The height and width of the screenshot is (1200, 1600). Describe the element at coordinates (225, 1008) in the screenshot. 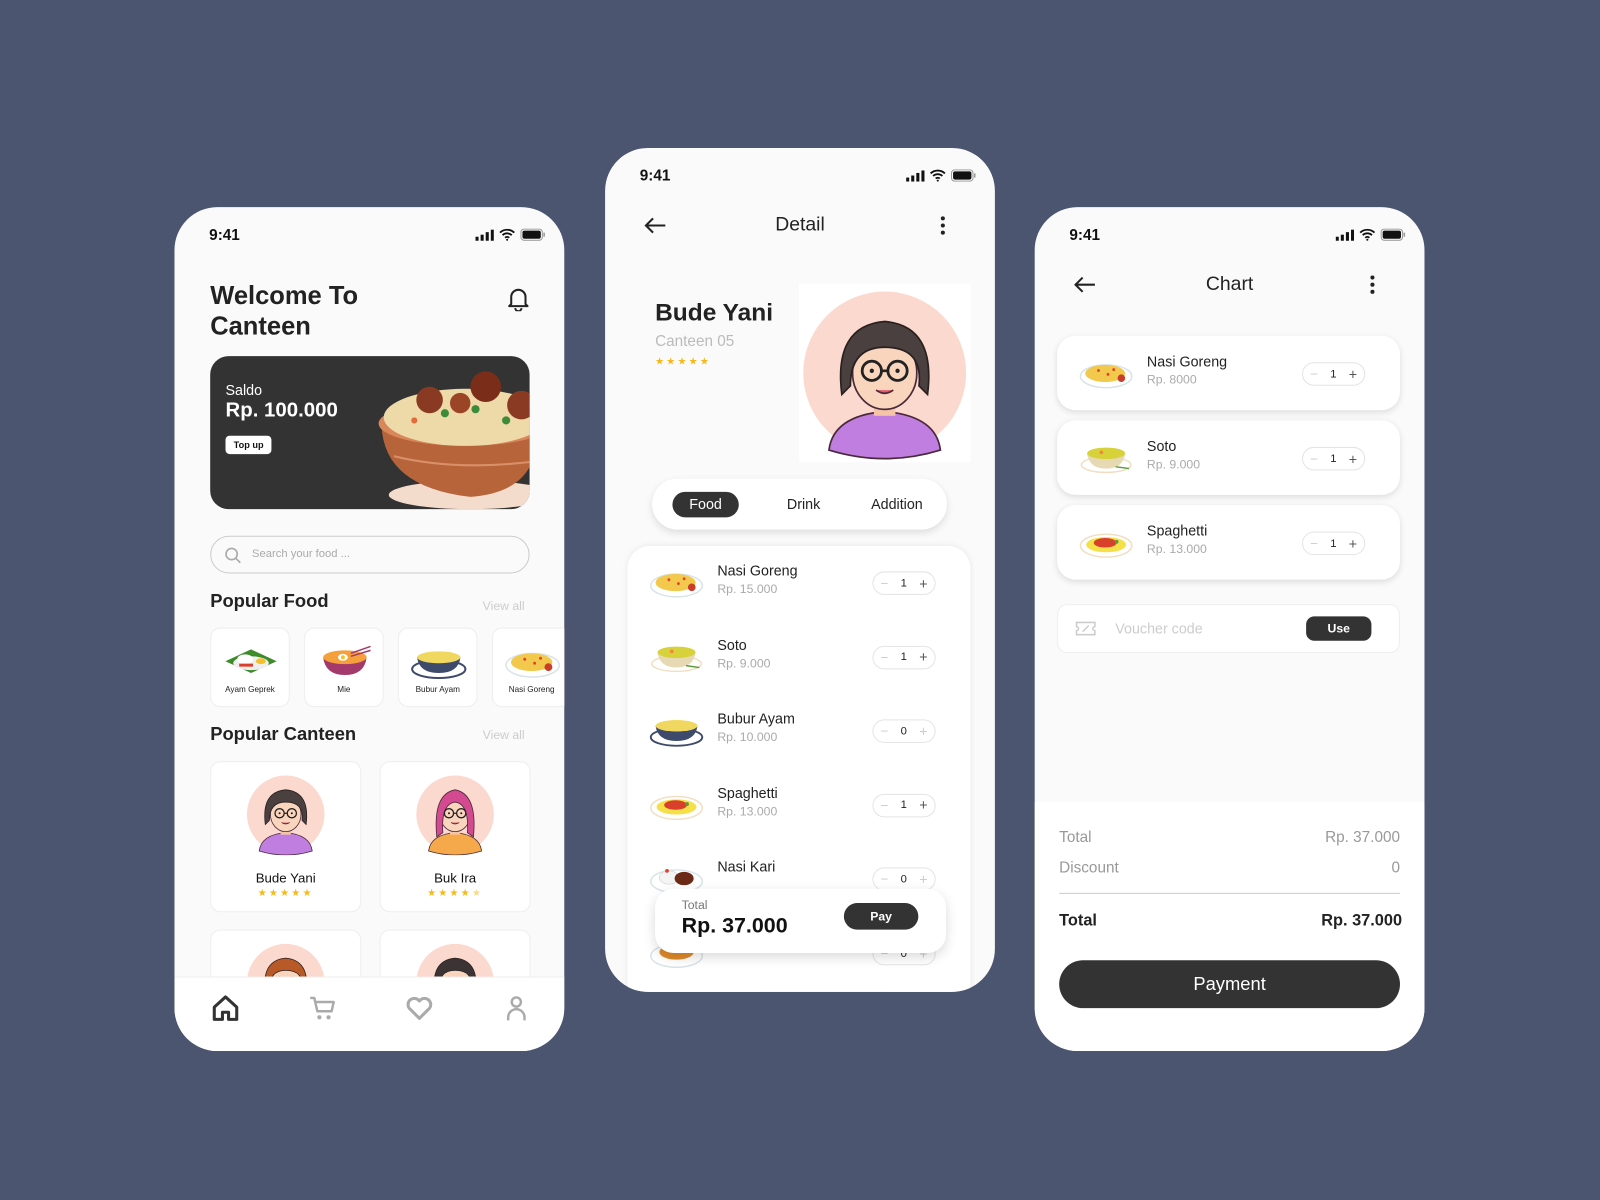

I see `home-icon` at that location.